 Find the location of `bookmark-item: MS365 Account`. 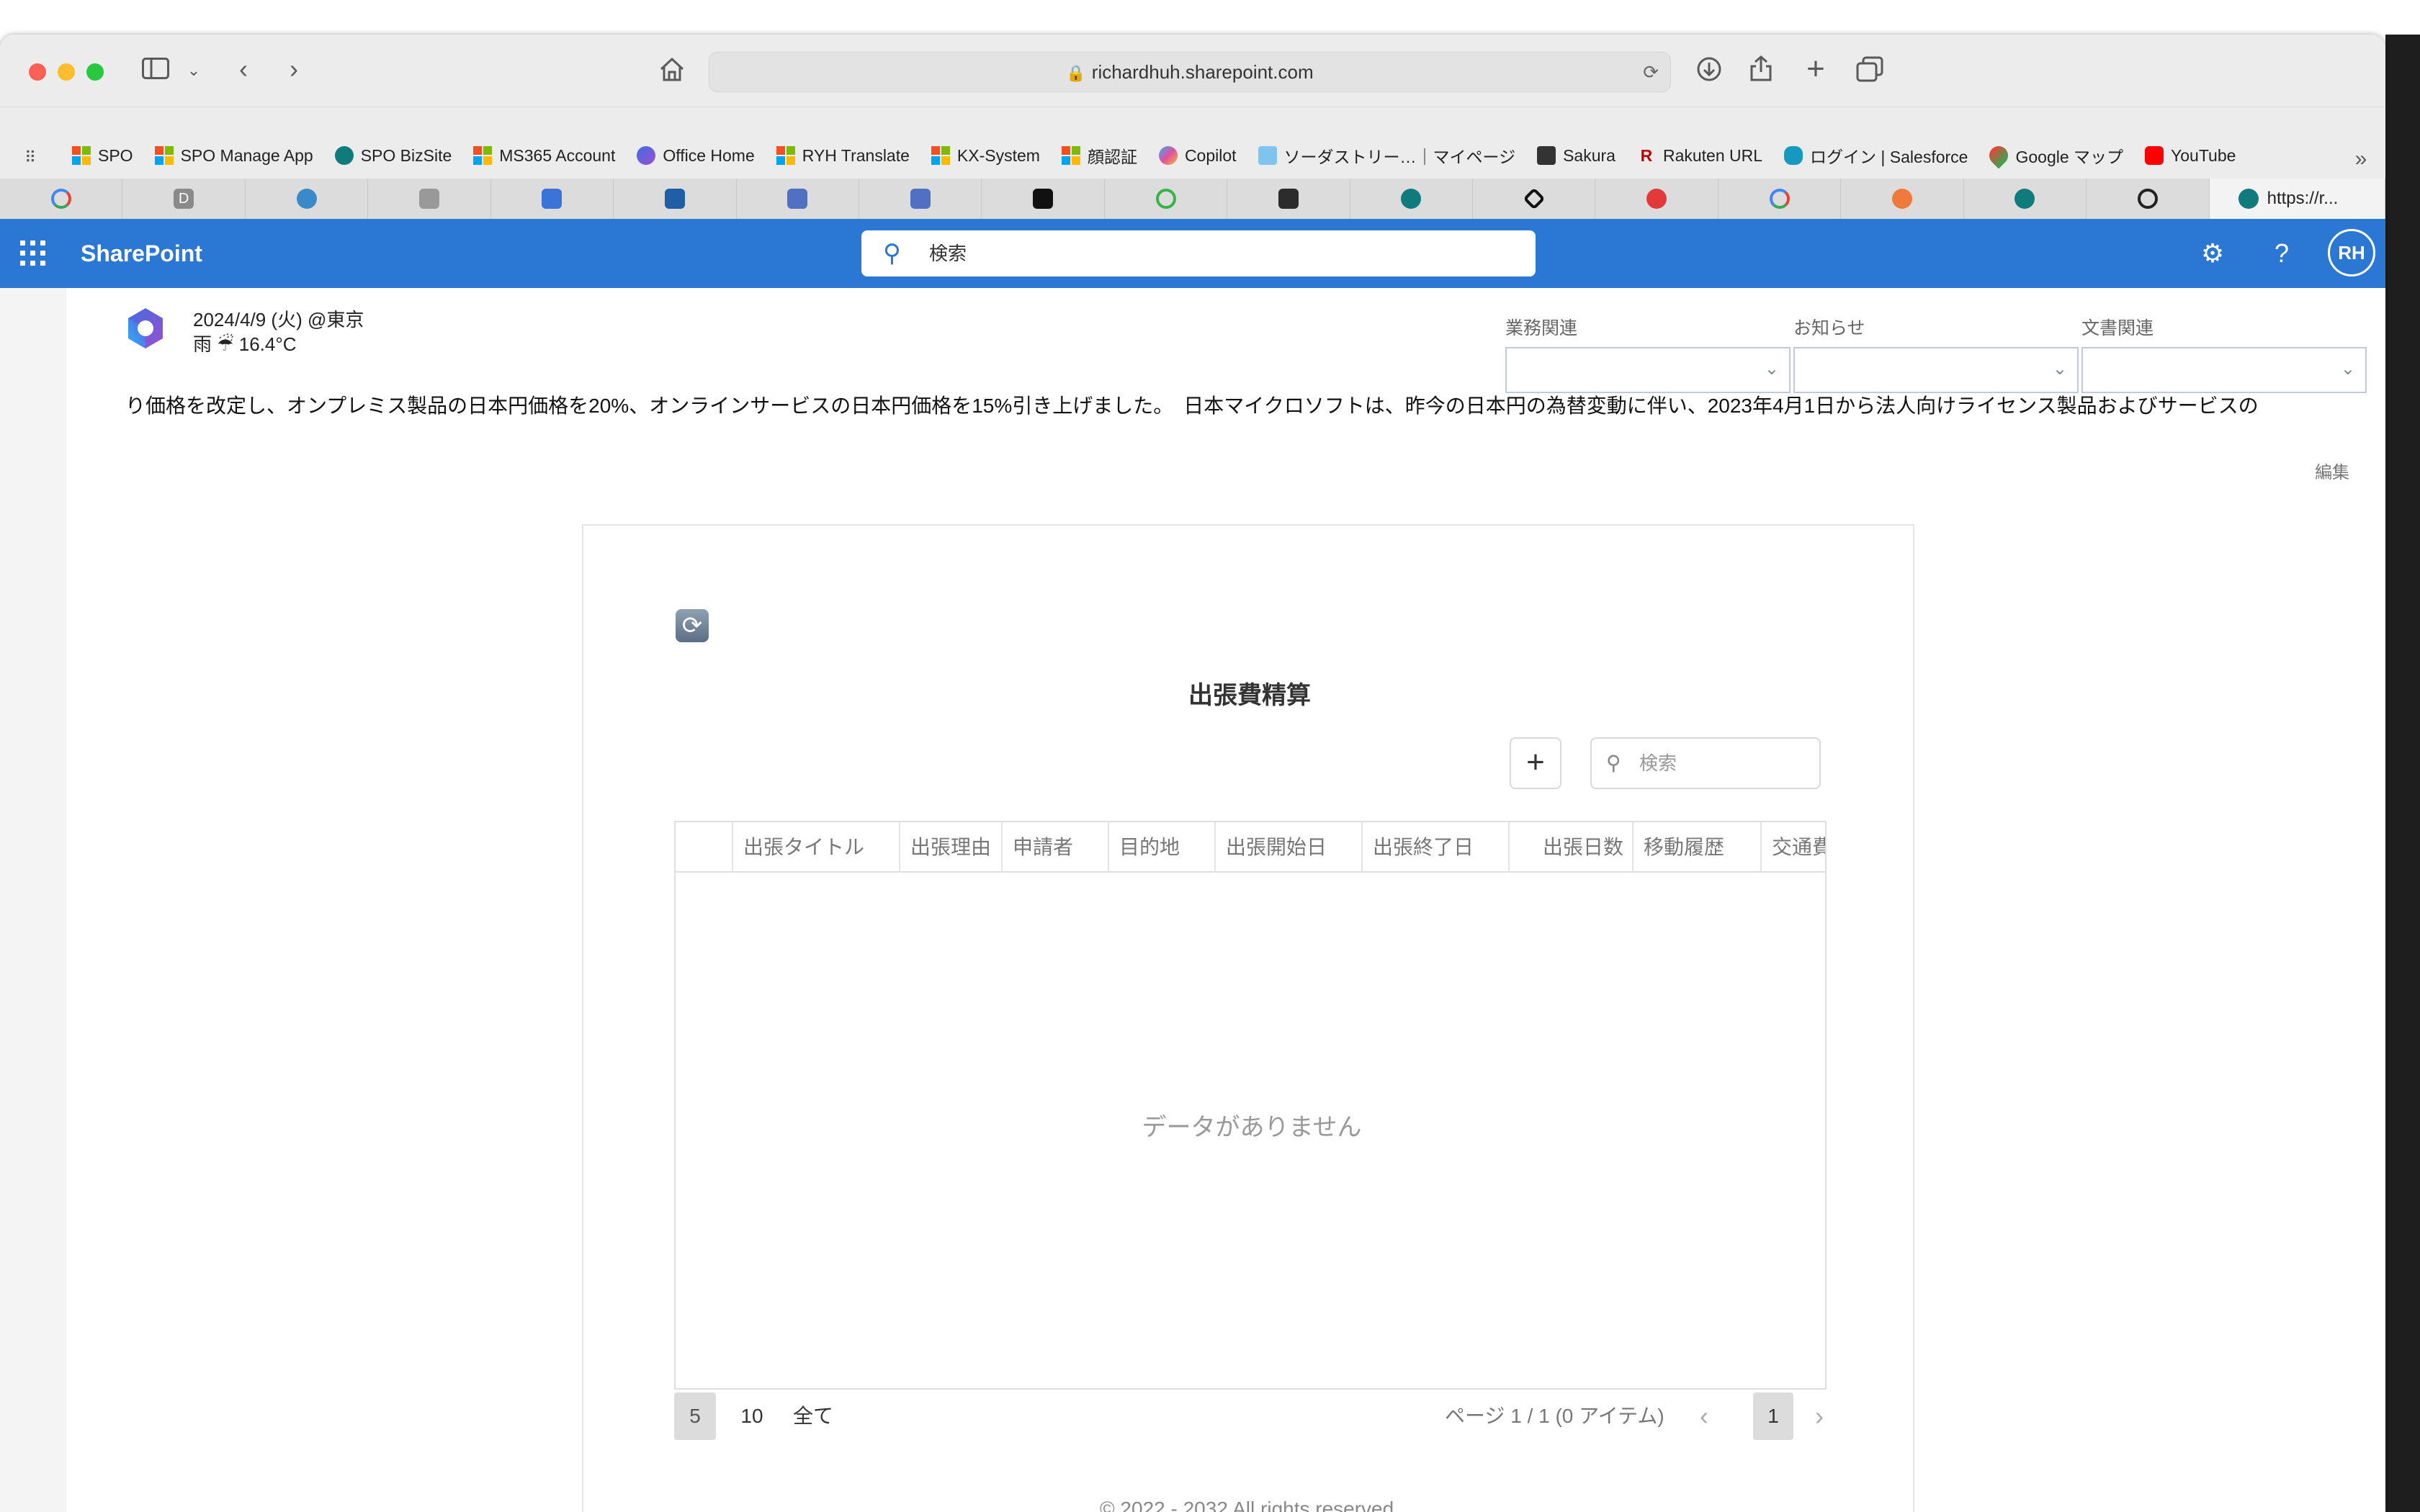

bookmark-item: MS365 Account is located at coordinates (544, 155).